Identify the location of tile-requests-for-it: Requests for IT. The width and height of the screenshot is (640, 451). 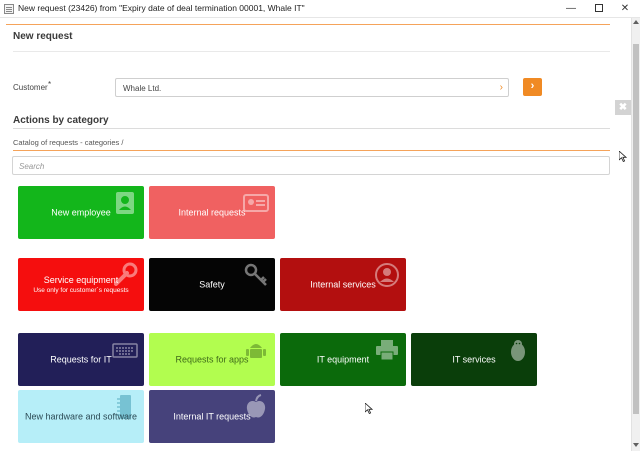
(81, 359).